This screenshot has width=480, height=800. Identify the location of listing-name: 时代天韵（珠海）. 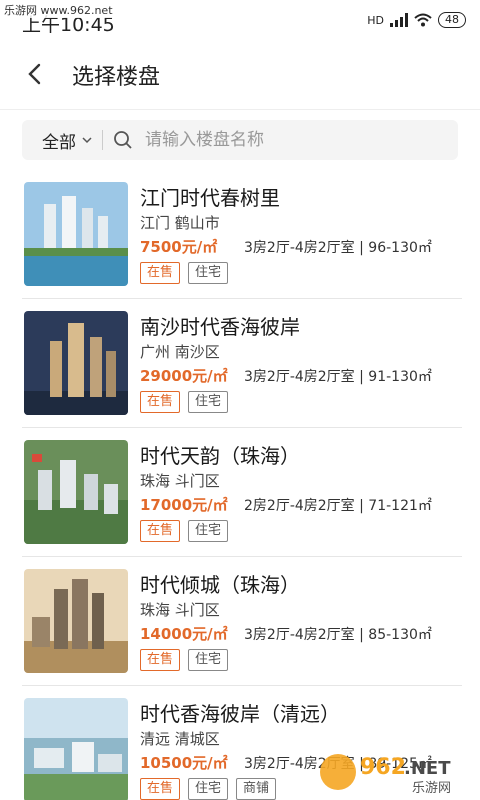
(220, 456).